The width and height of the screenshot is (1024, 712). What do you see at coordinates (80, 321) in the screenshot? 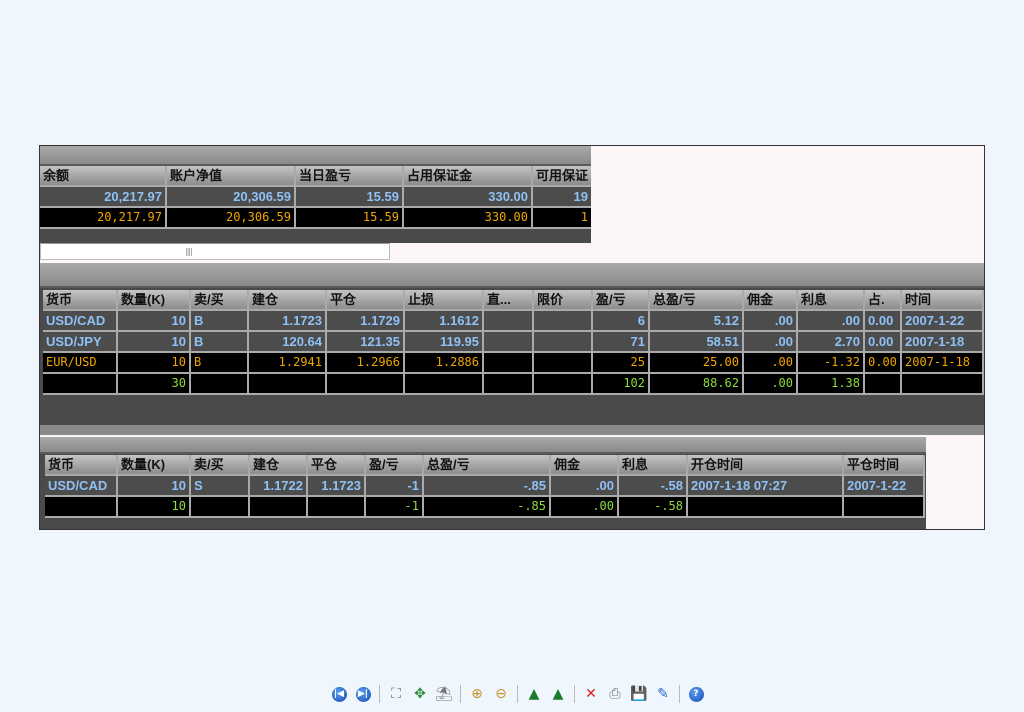
I see `table-cell: USD/CAD` at bounding box center [80, 321].